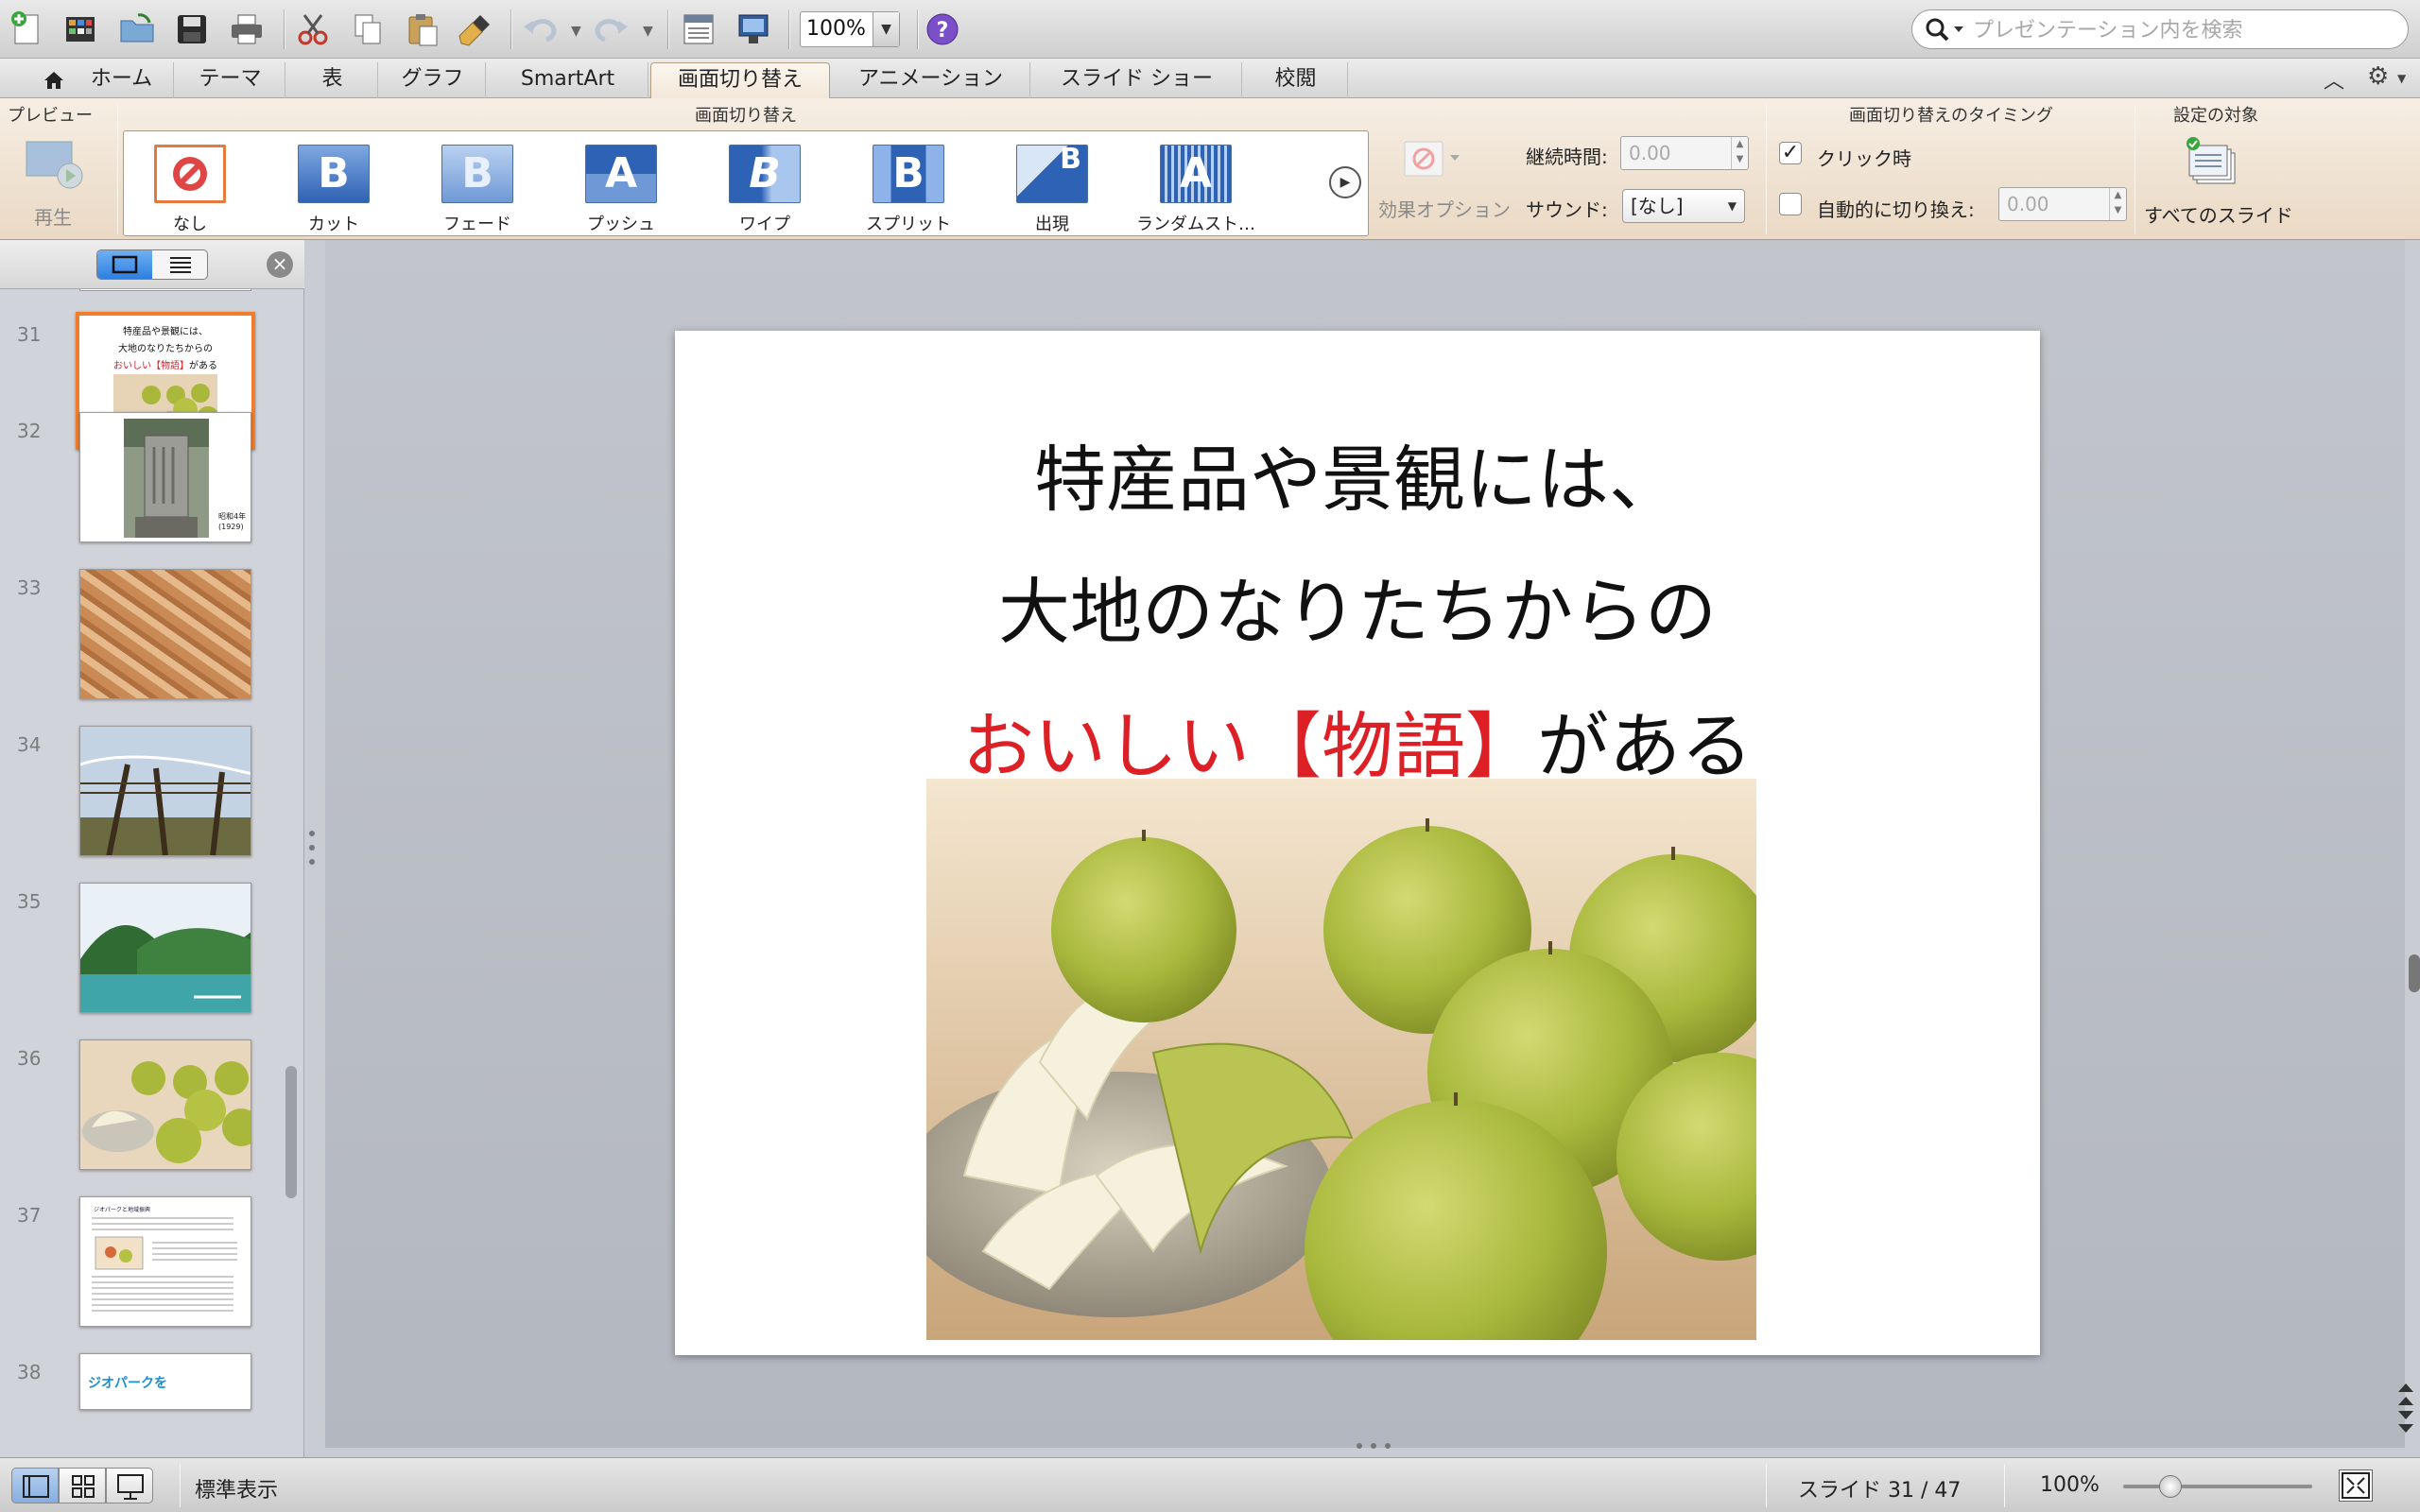 The image size is (2420, 1512). Describe the element at coordinates (568, 80) in the screenshot. I see `tab-smartart: SmartArt` at that location.